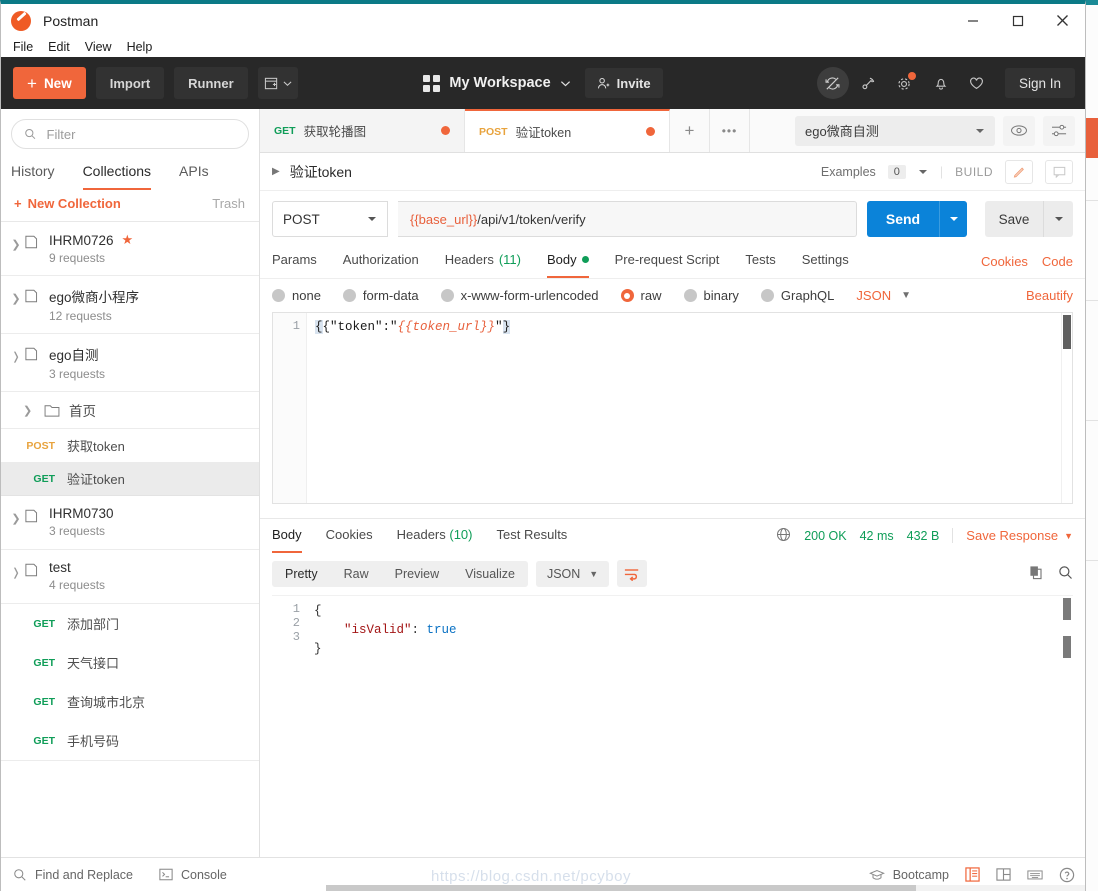 Image resolution: width=1098 pixels, height=891 pixels. Describe the element at coordinates (1057, 261) in the screenshot. I see `code-link: Code` at that location.